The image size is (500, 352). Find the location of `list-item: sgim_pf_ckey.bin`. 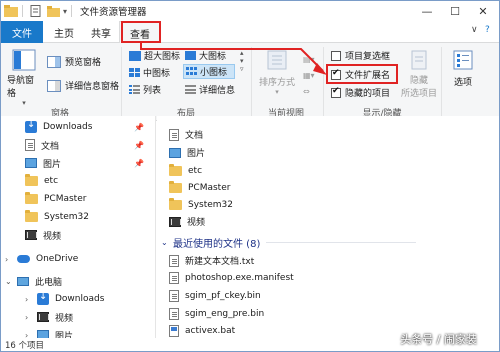

list-item: sgim_pf_ckey.bin is located at coordinates (215, 295).